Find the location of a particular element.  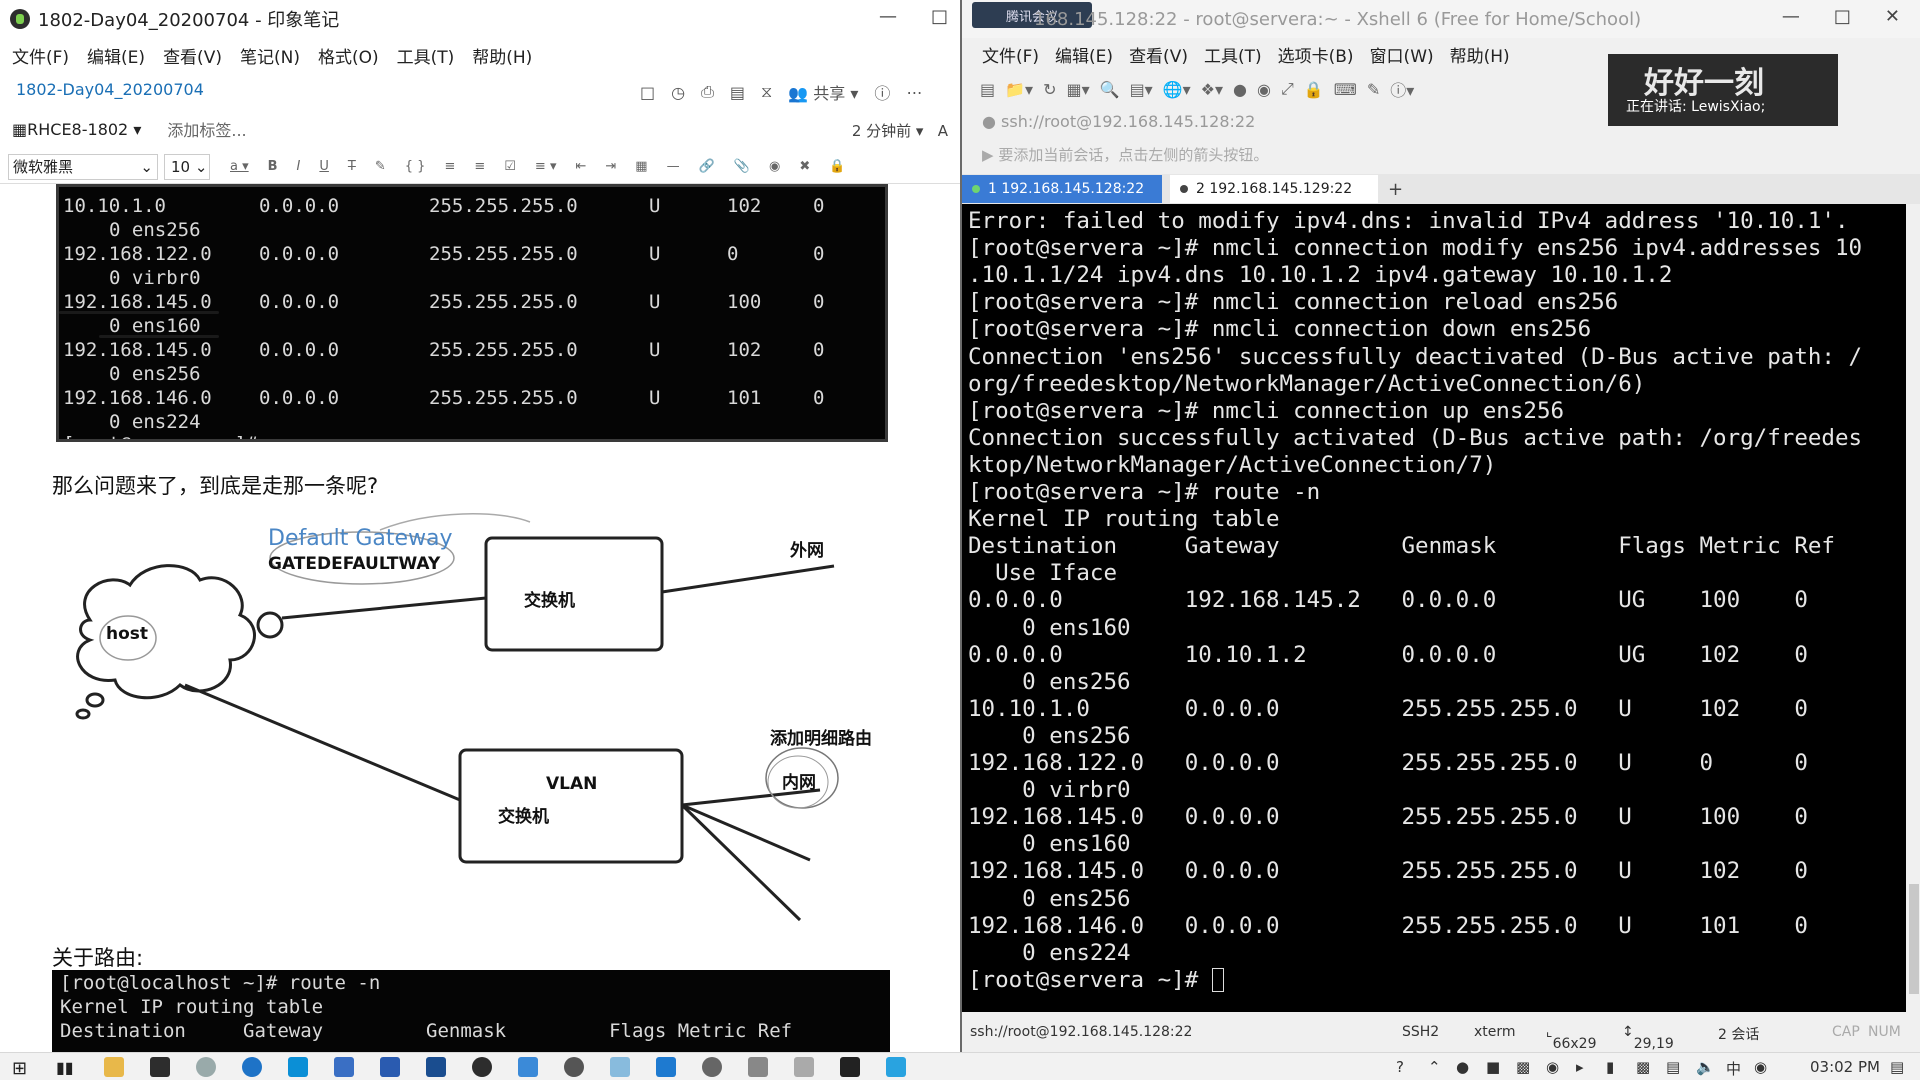

align-icon: ≡ ▾ is located at coordinates (546, 166).